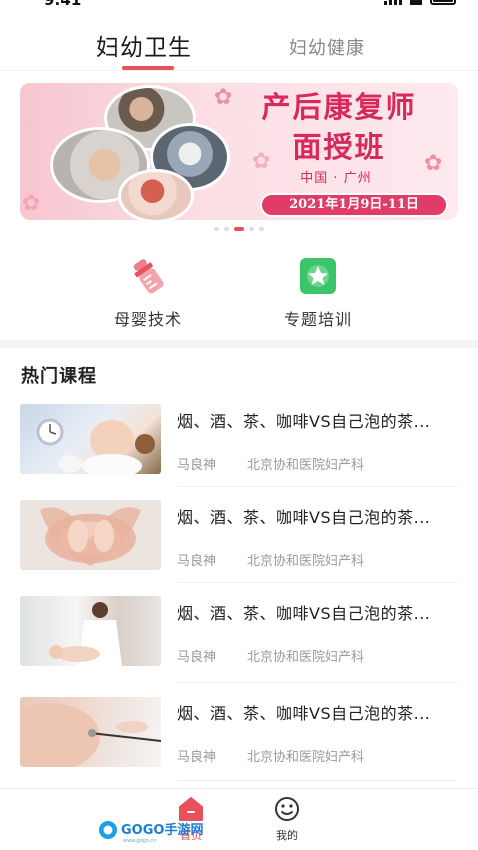 The width and height of the screenshot is (478, 850). I want to click on category-special-training: 专题培训, so click(318, 293).